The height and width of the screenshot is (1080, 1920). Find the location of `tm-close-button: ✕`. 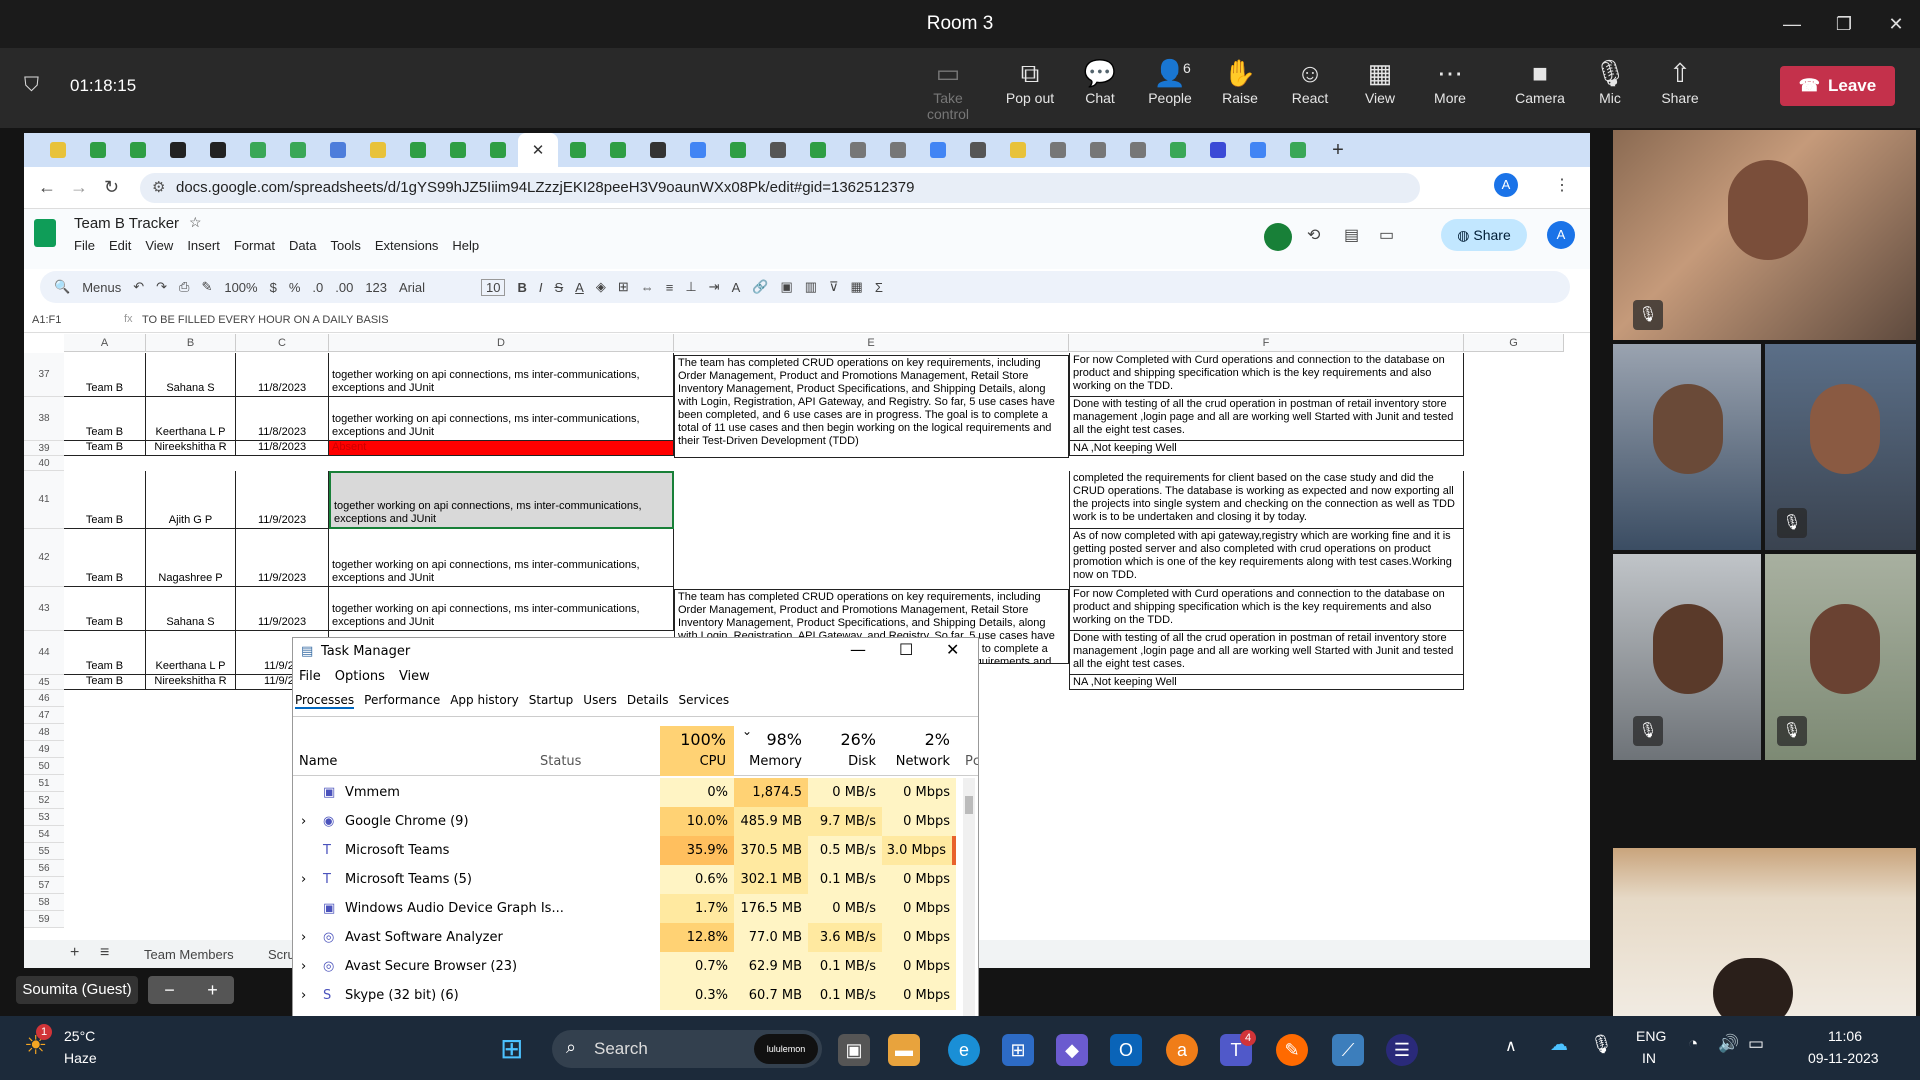

tm-close-button: ✕ is located at coordinates (952, 649).